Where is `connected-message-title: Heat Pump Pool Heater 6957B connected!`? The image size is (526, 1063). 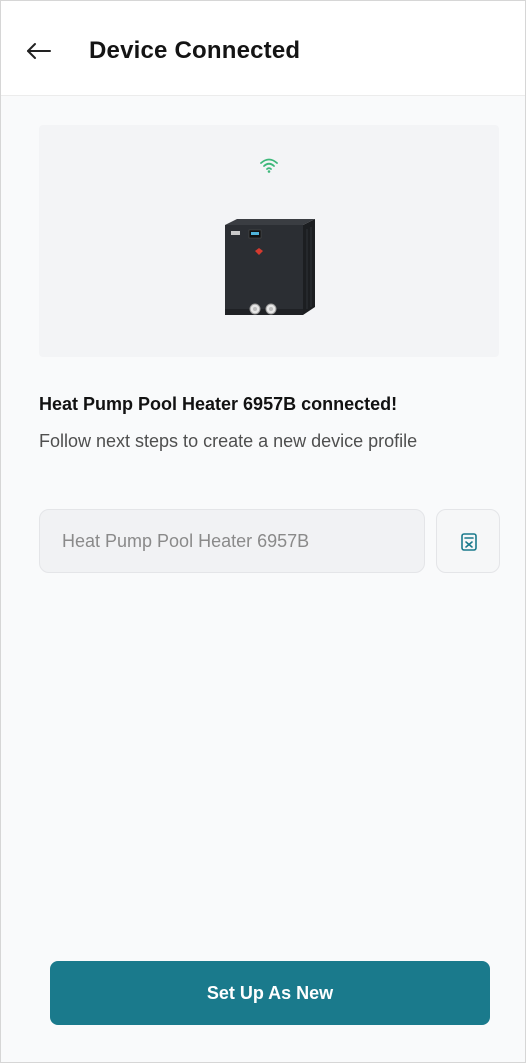 connected-message-title: Heat Pump Pool Heater 6957B connected! is located at coordinates (218, 404).